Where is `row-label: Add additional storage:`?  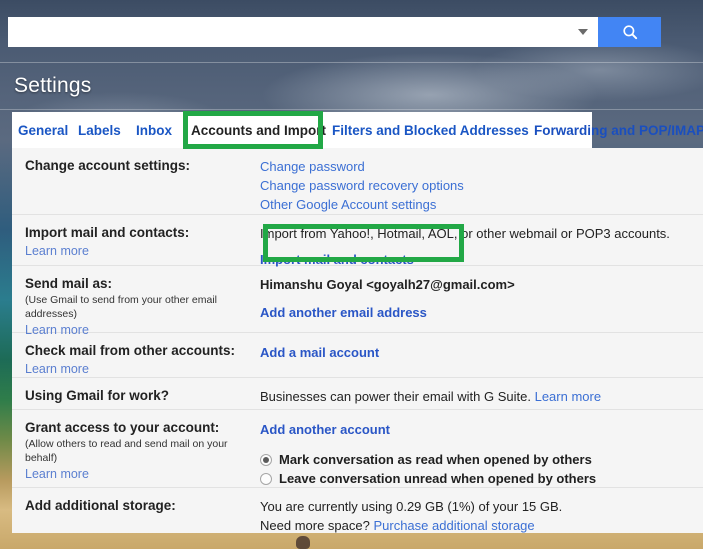
row-label: Add additional storage: is located at coordinates (136, 510).